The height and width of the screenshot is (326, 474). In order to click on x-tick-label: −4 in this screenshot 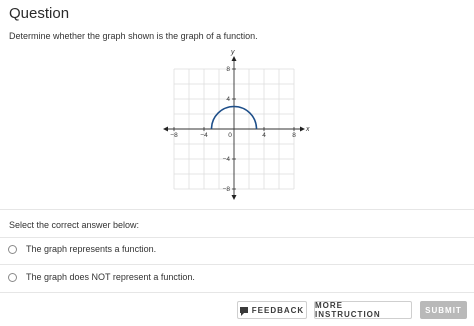, I will do `click(204, 135)`.